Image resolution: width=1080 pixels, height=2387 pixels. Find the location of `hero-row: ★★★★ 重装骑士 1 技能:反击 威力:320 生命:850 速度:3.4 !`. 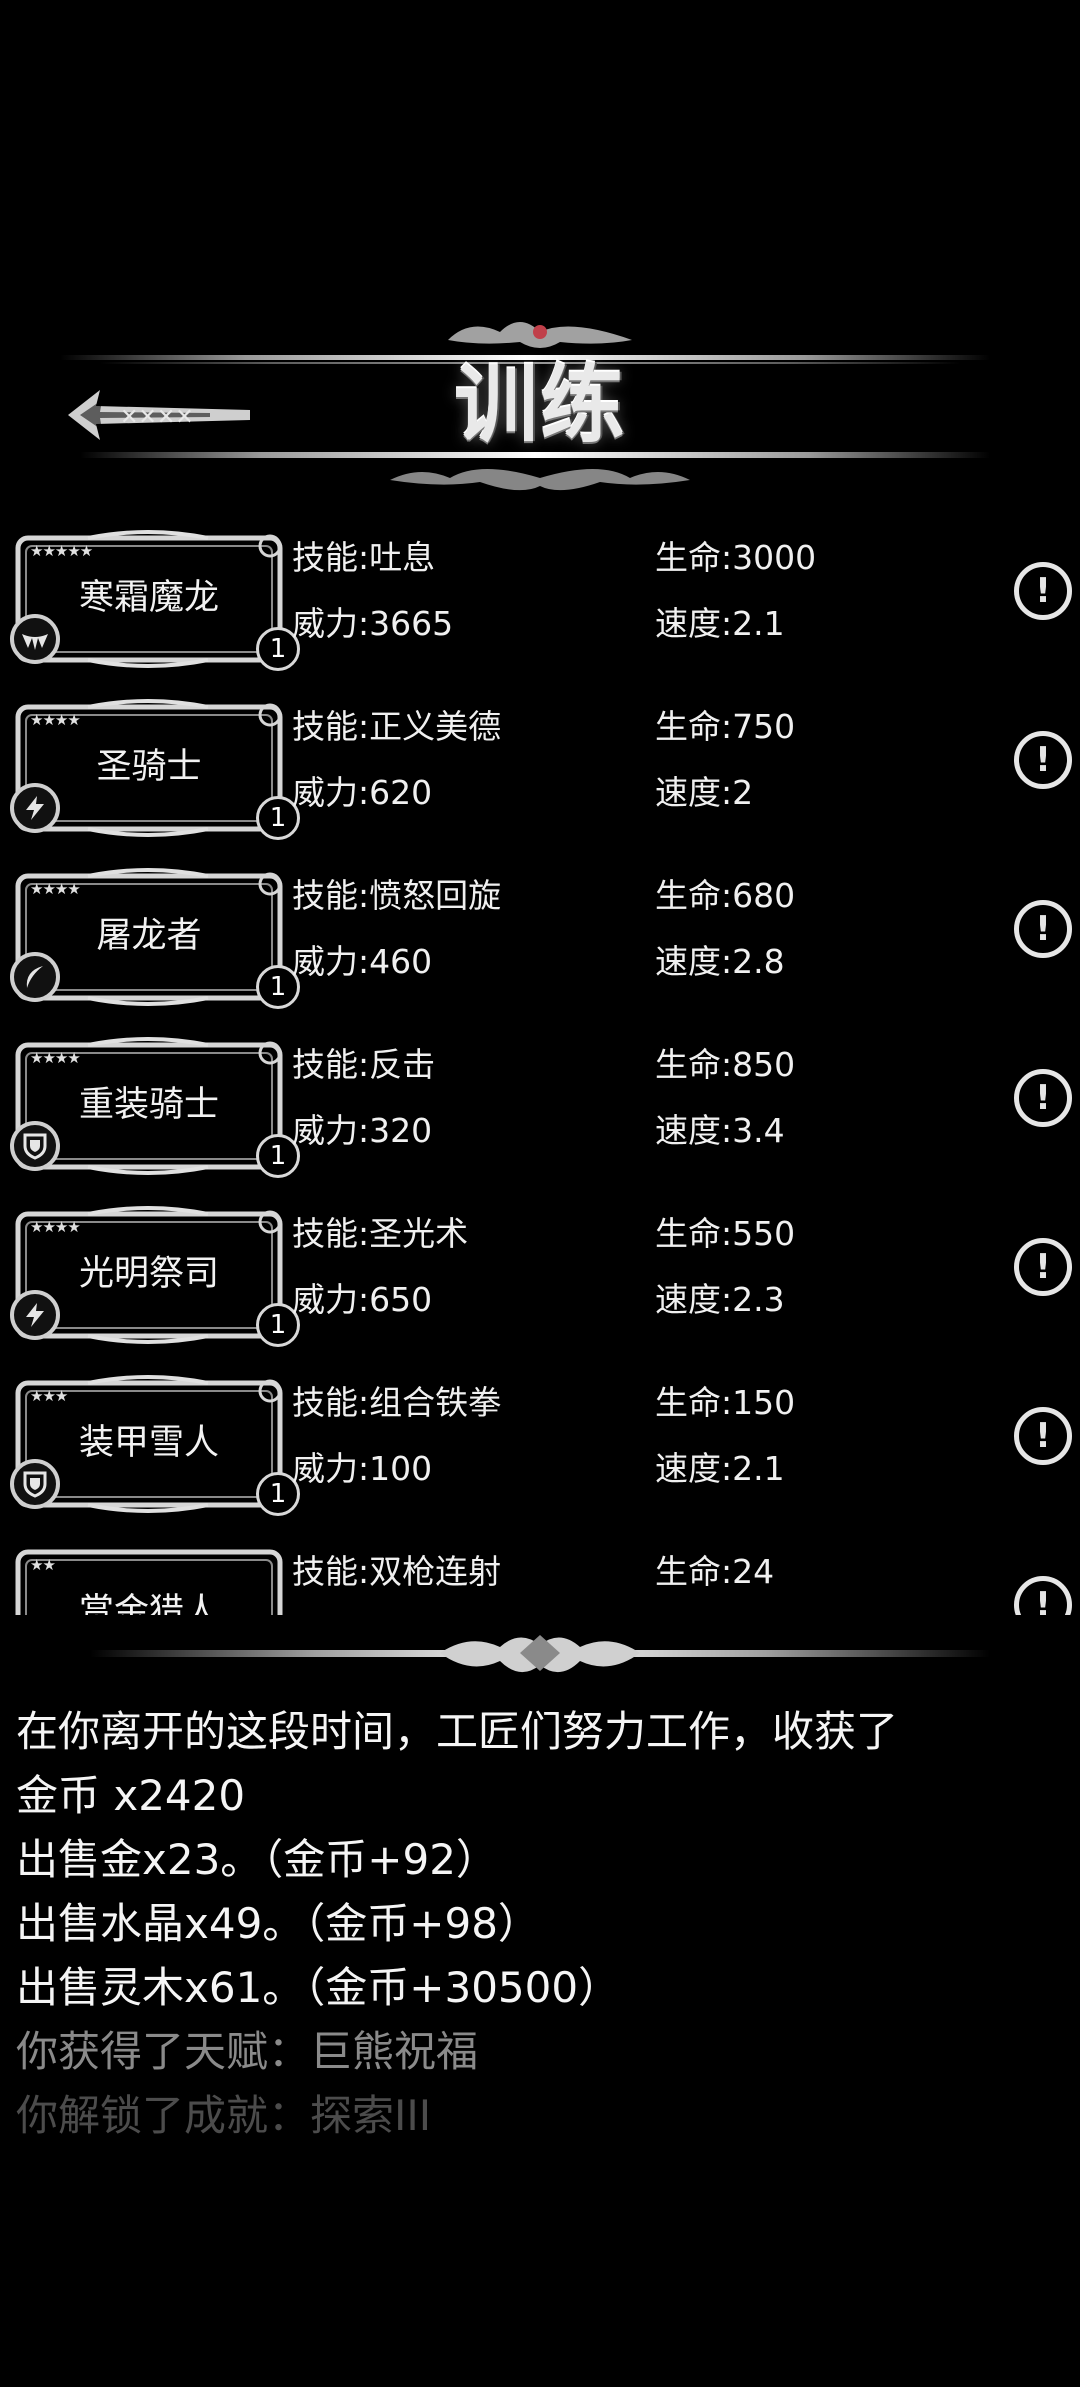

hero-row: ★★★★ 重装骑士 1 技能:反击 威力:320 生命:850 速度:3.4 ! is located at coordinates (540, 1107).